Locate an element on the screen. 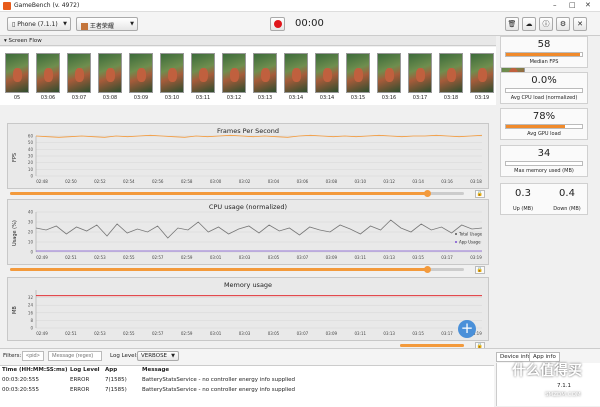  cpu-lock-icon: 🔒 is located at coordinates (480, 270).